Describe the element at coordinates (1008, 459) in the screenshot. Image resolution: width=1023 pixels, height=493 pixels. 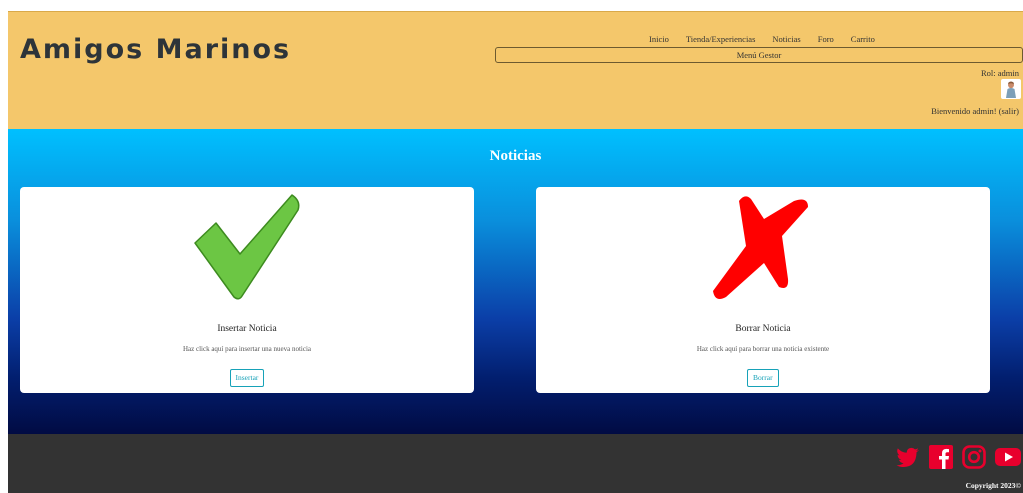
I see `youtube-icon` at that location.